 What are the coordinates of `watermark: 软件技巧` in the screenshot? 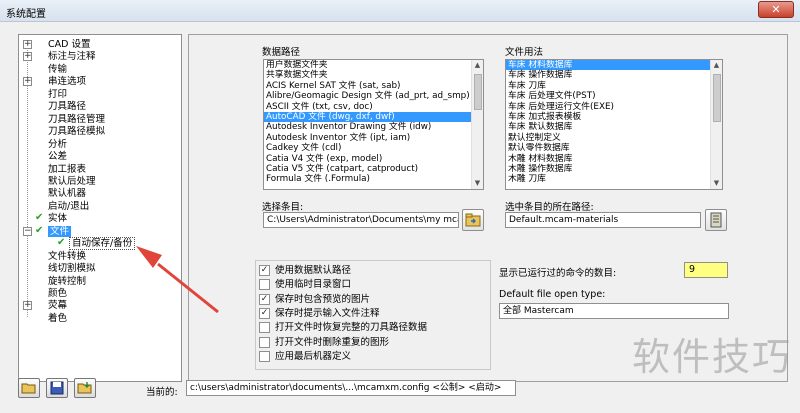 It's located at (711, 357).